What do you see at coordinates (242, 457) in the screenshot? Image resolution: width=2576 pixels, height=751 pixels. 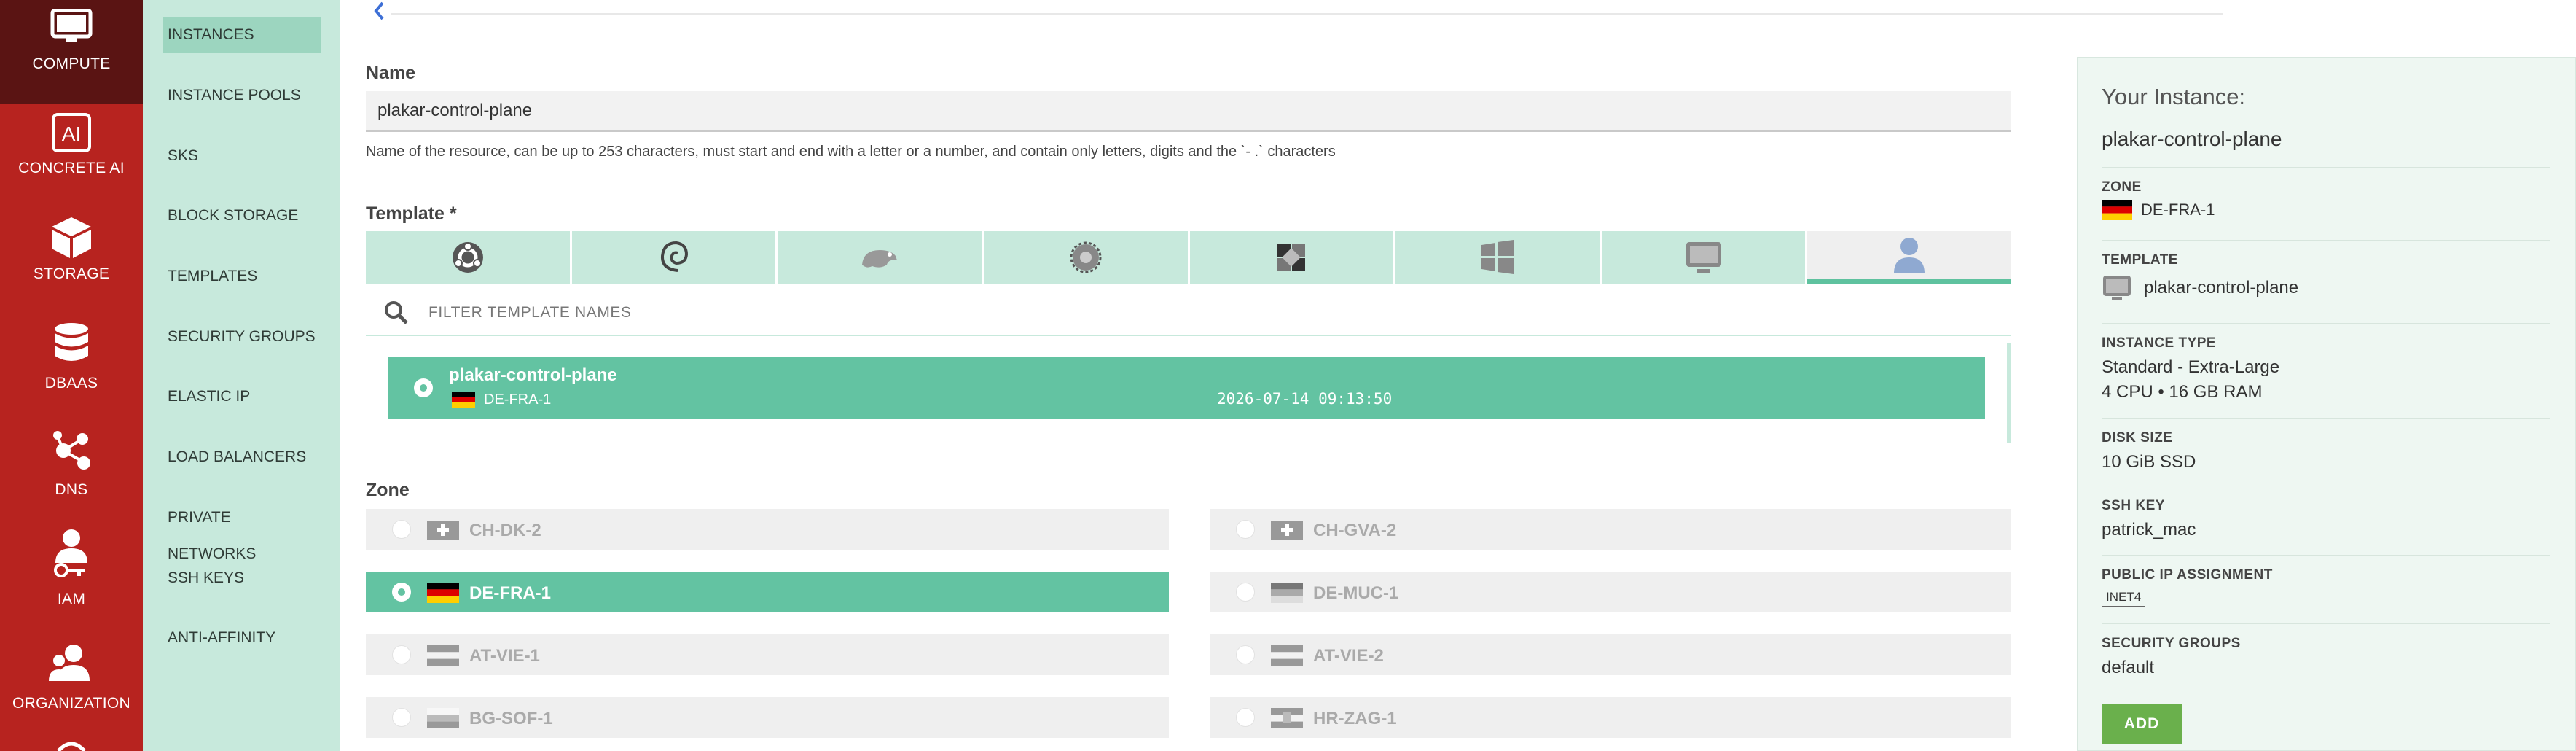 I see `subnav-load-balancers: LOAD BALANCERS` at bounding box center [242, 457].